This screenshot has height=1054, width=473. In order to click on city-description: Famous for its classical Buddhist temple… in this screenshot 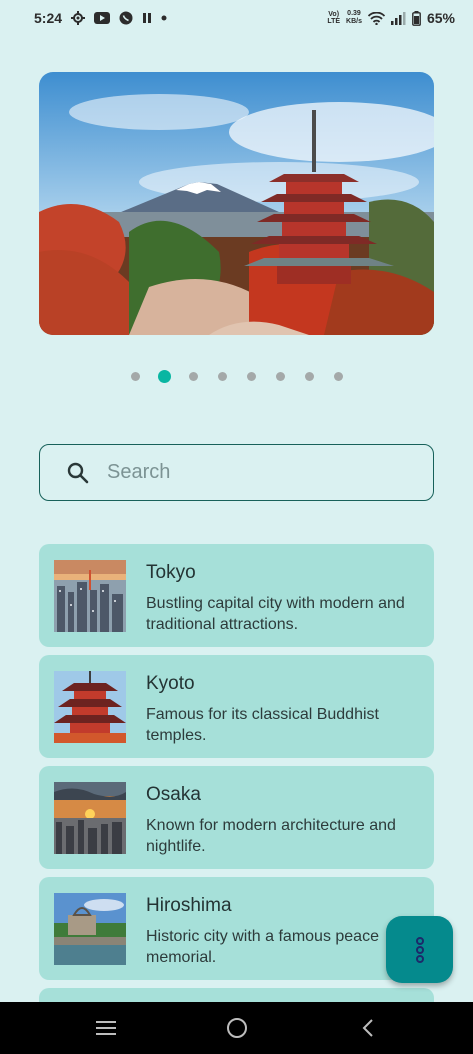, I will do `click(262, 725)`.